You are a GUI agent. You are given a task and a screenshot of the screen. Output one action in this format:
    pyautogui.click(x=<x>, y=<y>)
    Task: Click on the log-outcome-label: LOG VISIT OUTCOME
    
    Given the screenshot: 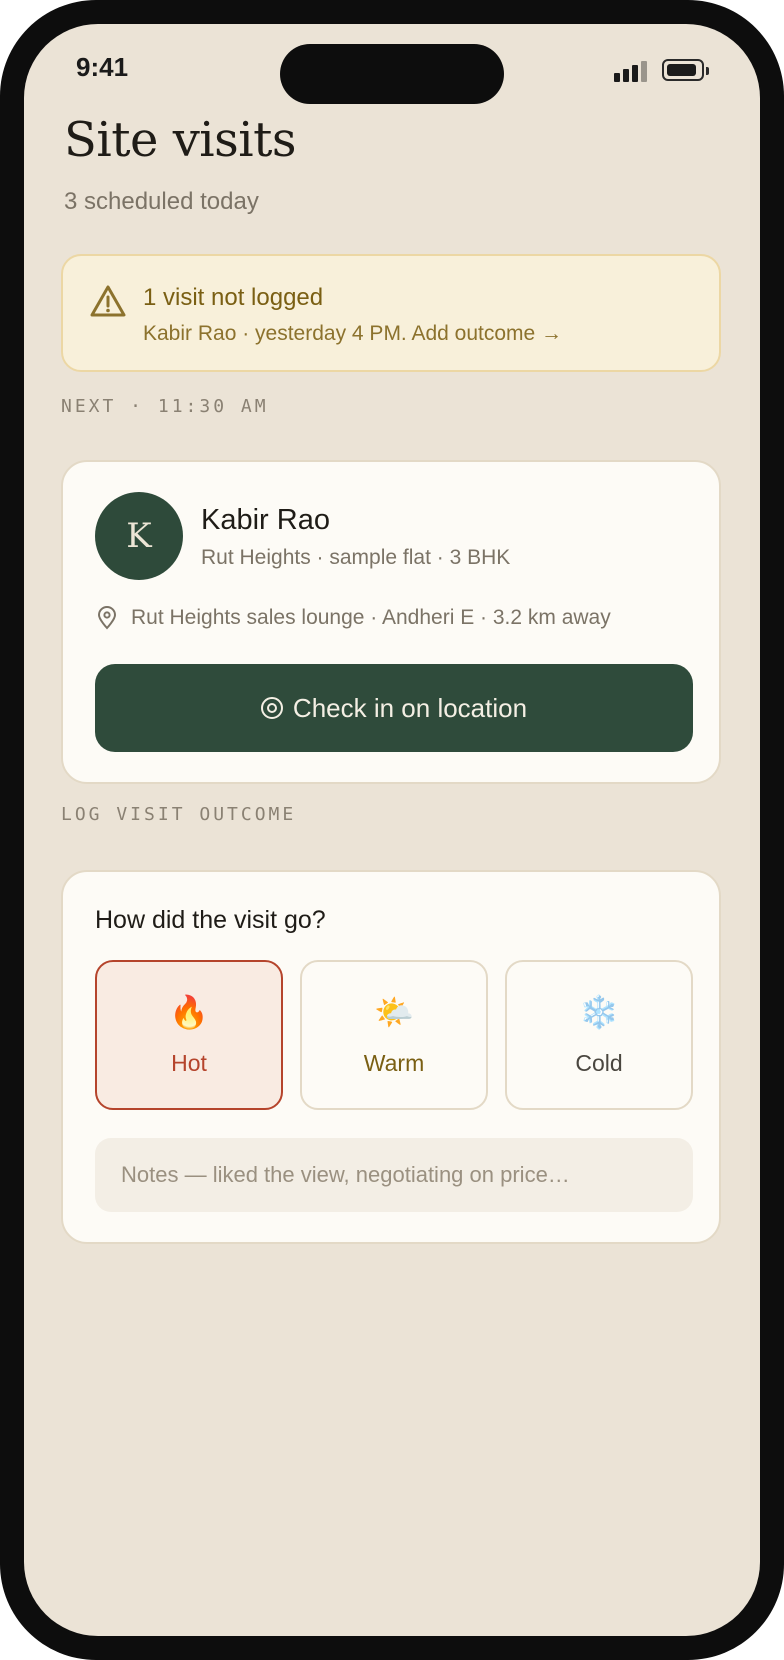 What is the action you would take?
    pyautogui.click(x=179, y=814)
    